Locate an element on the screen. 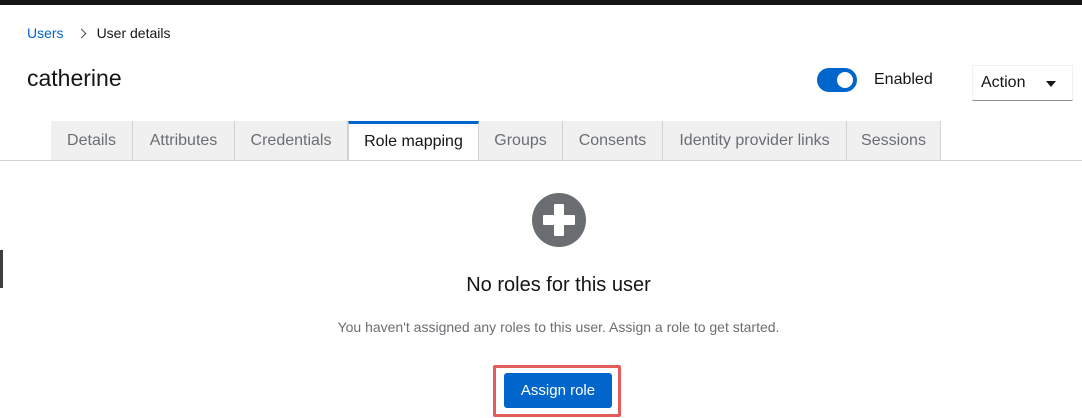 Image resolution: width=1082 pixels, height=418 pixels. action-dropdown: Action is located at coordinates (1022, 83).